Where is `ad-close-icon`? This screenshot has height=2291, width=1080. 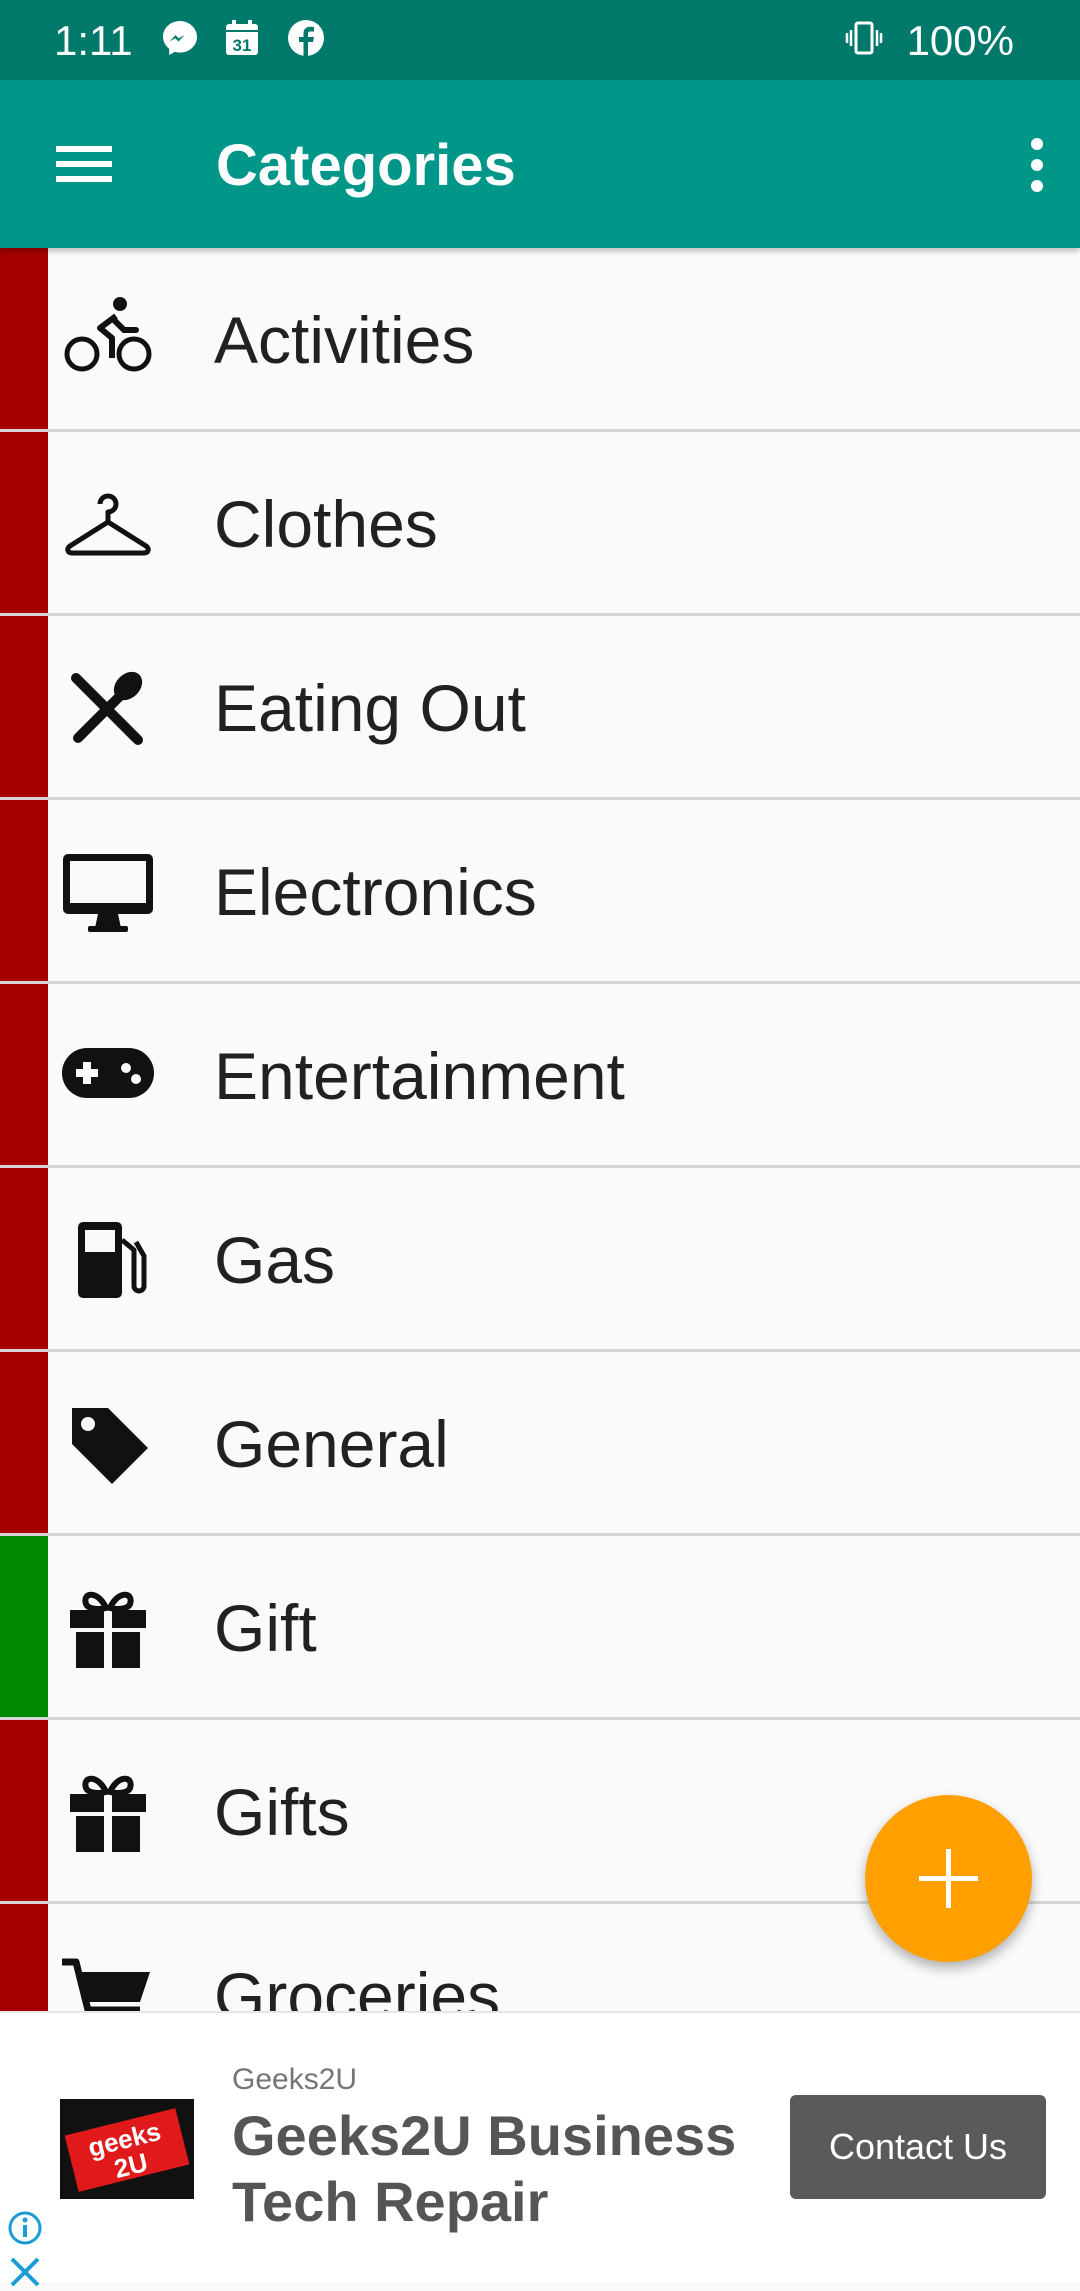 ad-close-icon is located at coordinates (25, 2272).